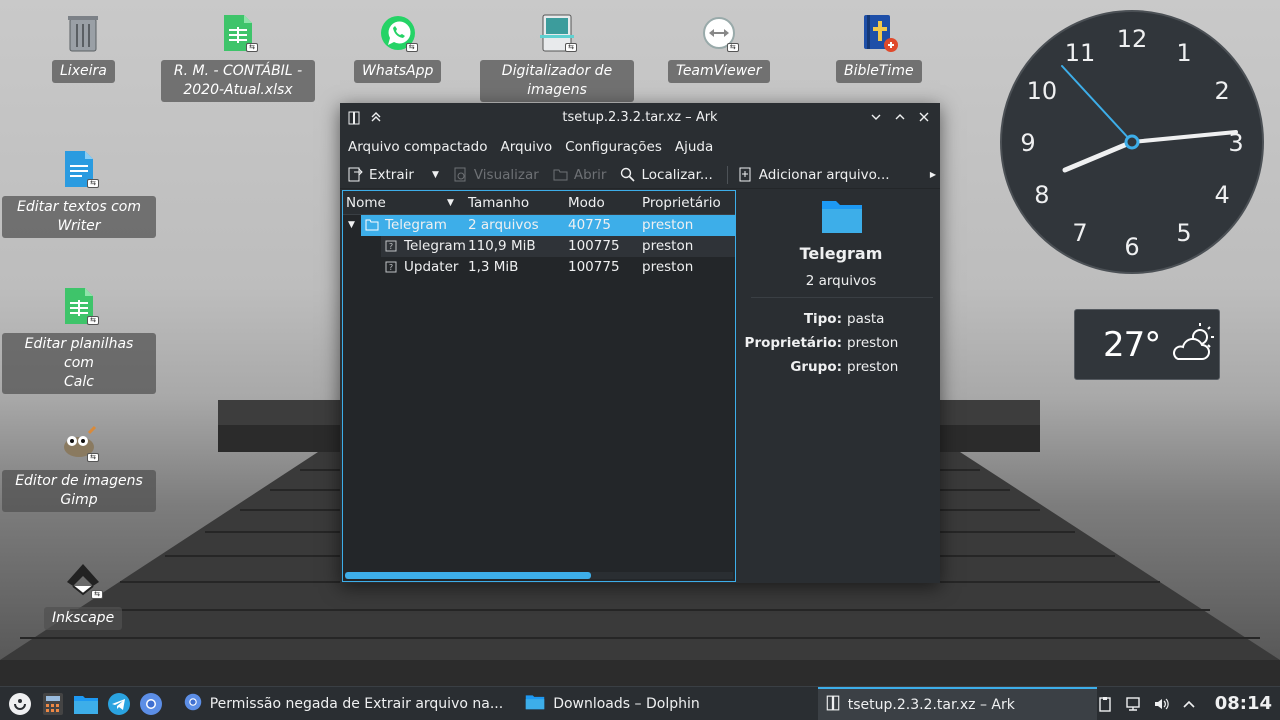  Describe the element at coordinates (841, 281) in the screenshot. I see `info-subtitle: 2 arquivos` at that location.